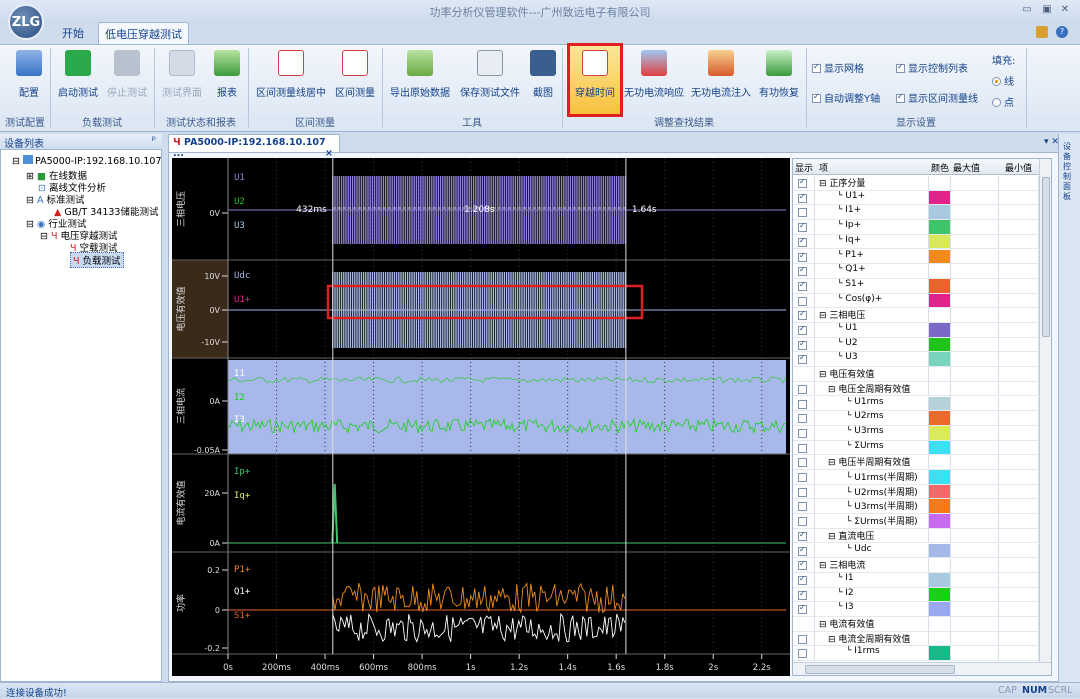 The image size is (1080, 699). Describe the element at coordinates (916, 374) in the screenshot. I see `table-row: ⊟ 电压有效值` at that location.